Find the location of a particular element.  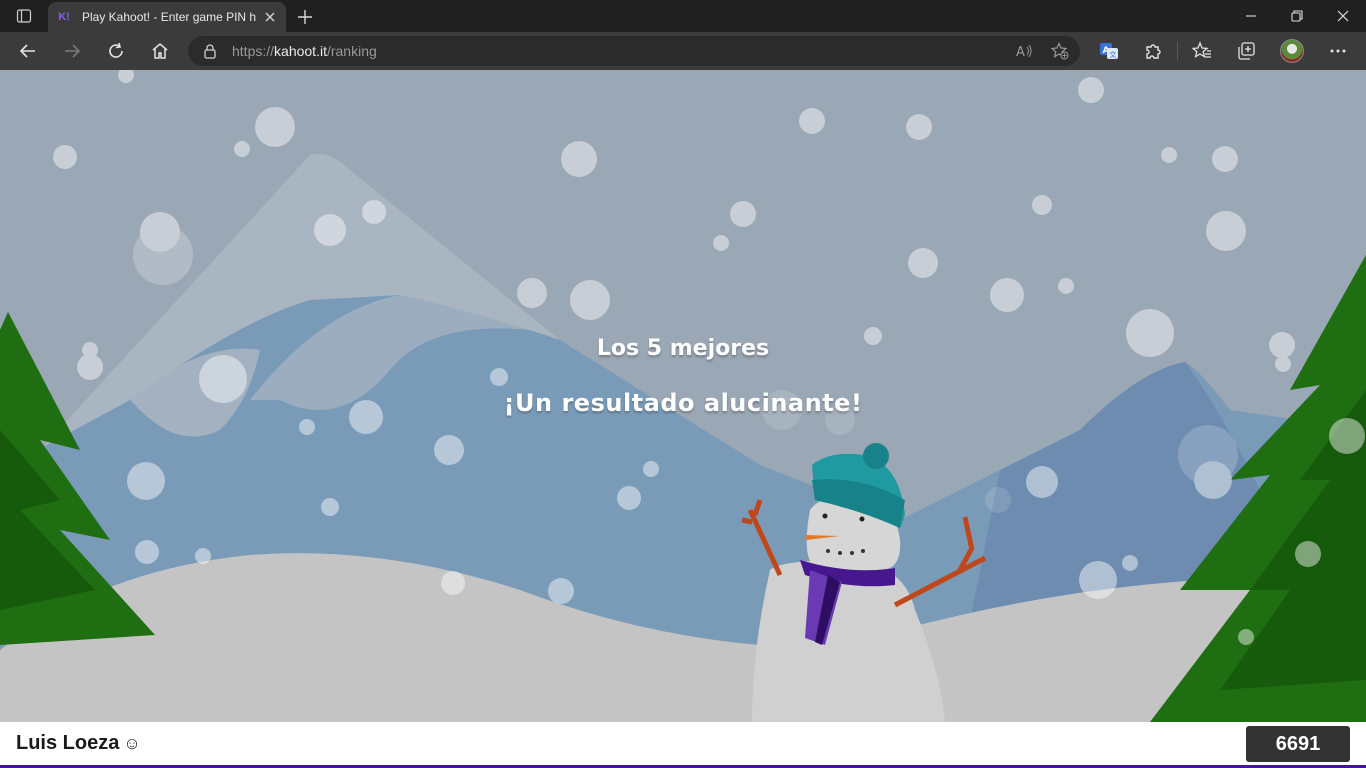

player-info: Luis Loeza ☺ is located at coordinates (78, 743).